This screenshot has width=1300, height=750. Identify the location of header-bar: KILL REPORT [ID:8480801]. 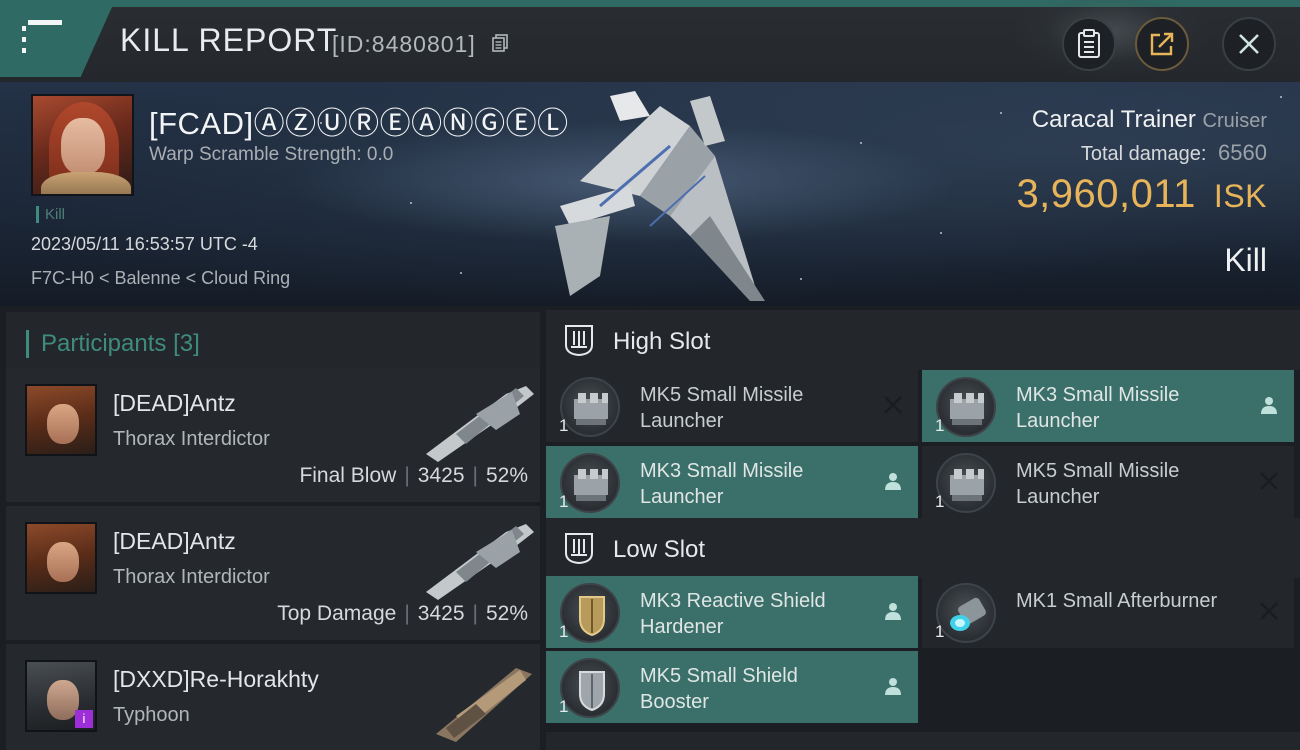
(650, 41).